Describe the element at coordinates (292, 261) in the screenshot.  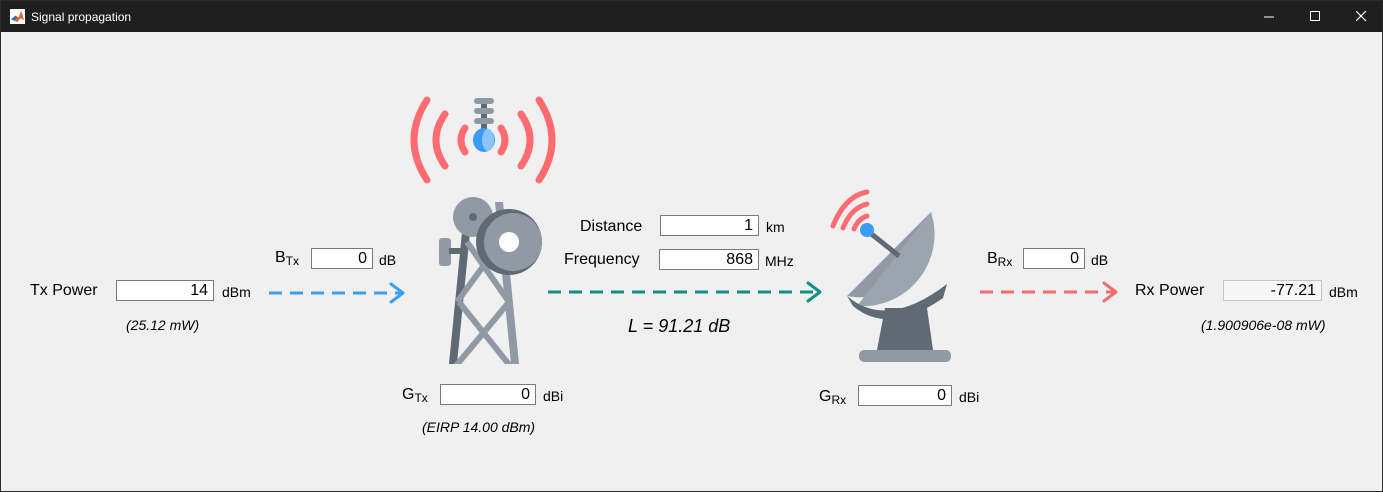
I see `tx-b-label-sub: Tx` at that location.